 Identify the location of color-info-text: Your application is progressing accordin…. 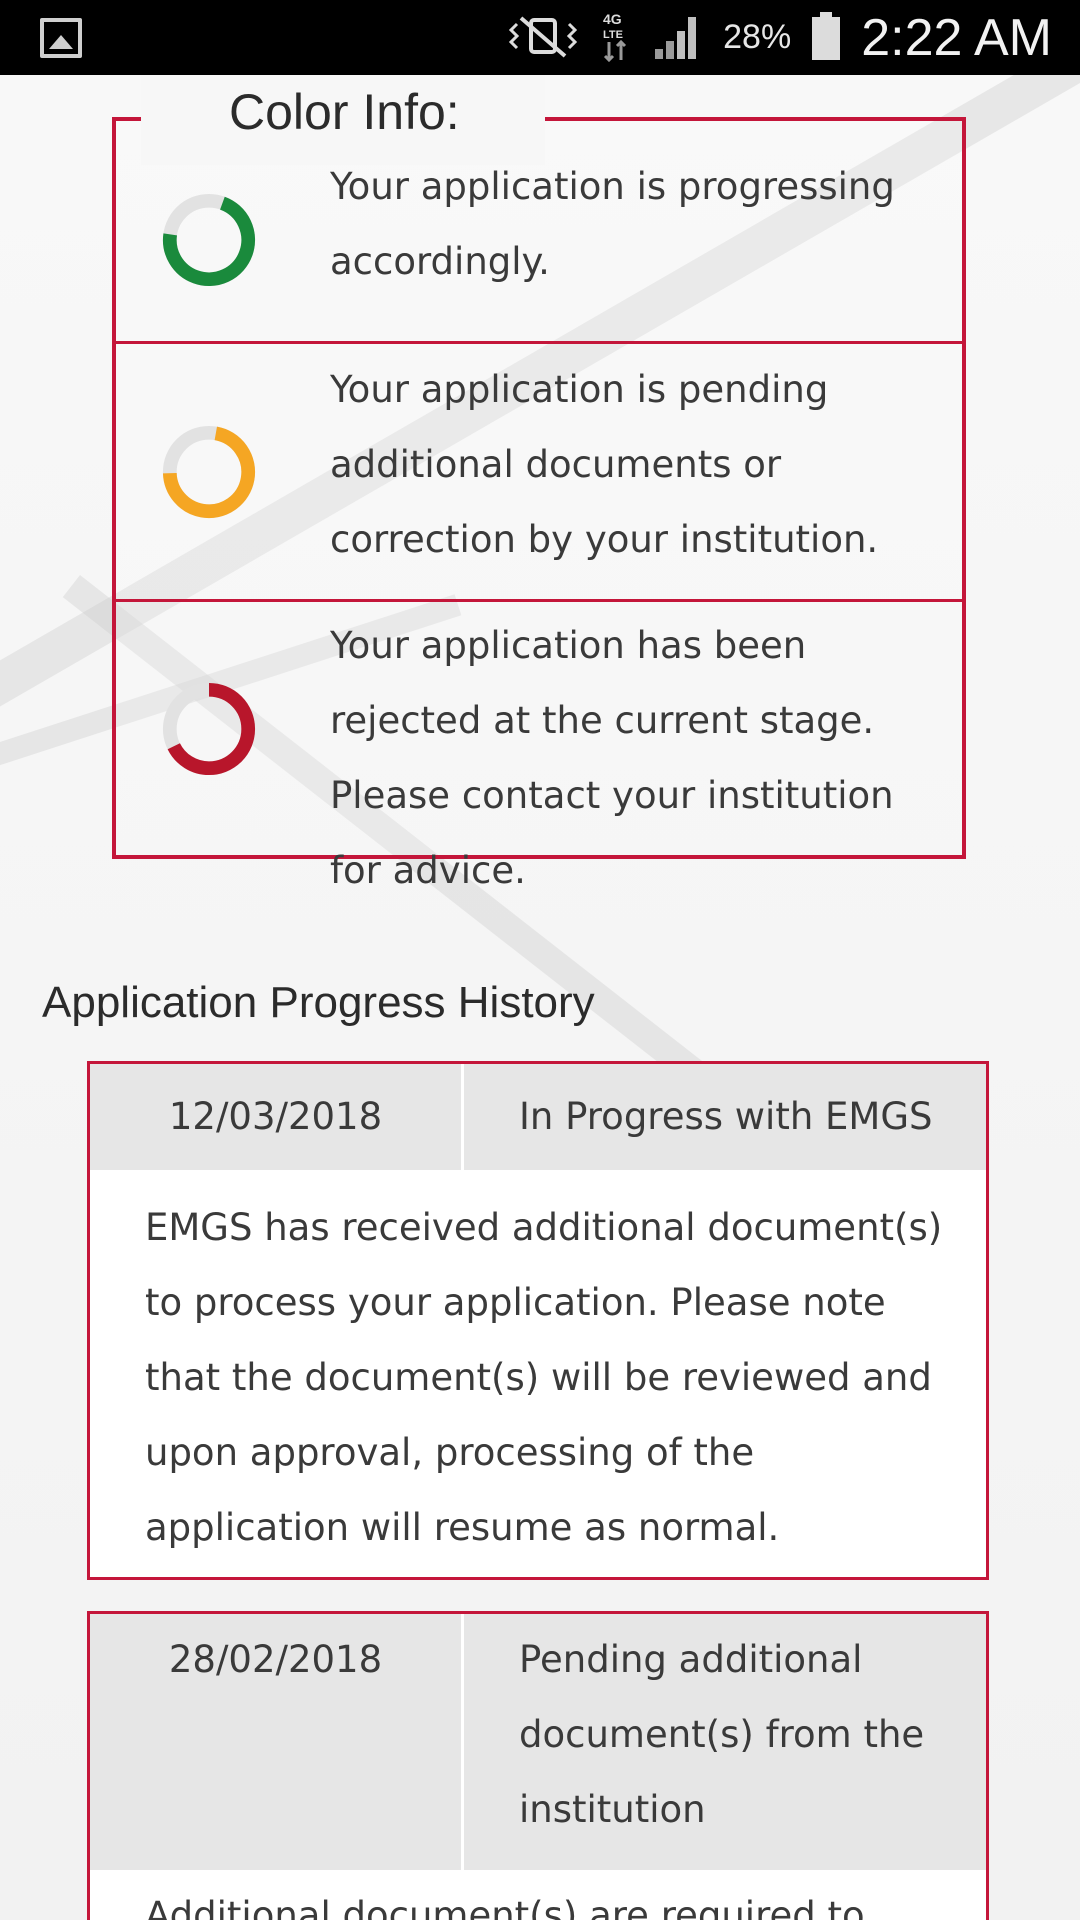
(612, 224).